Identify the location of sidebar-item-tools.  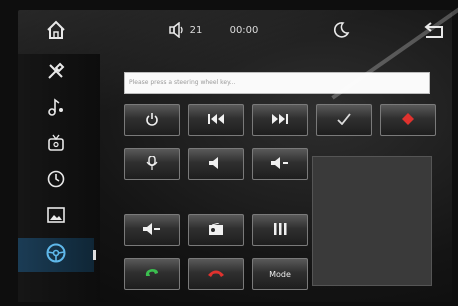
(56, 73).